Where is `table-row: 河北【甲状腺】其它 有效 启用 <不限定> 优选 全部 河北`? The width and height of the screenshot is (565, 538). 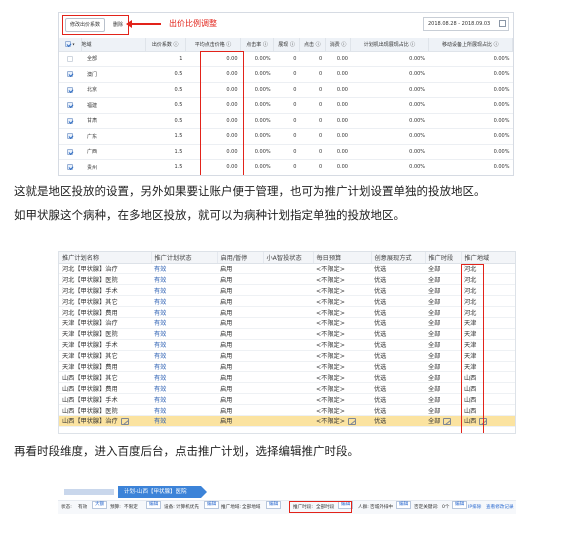
table-row: 河北【甲状腺】其它 有效 启用 <不限定> 优选 全部 河北 is located at coordinates (287, 301).